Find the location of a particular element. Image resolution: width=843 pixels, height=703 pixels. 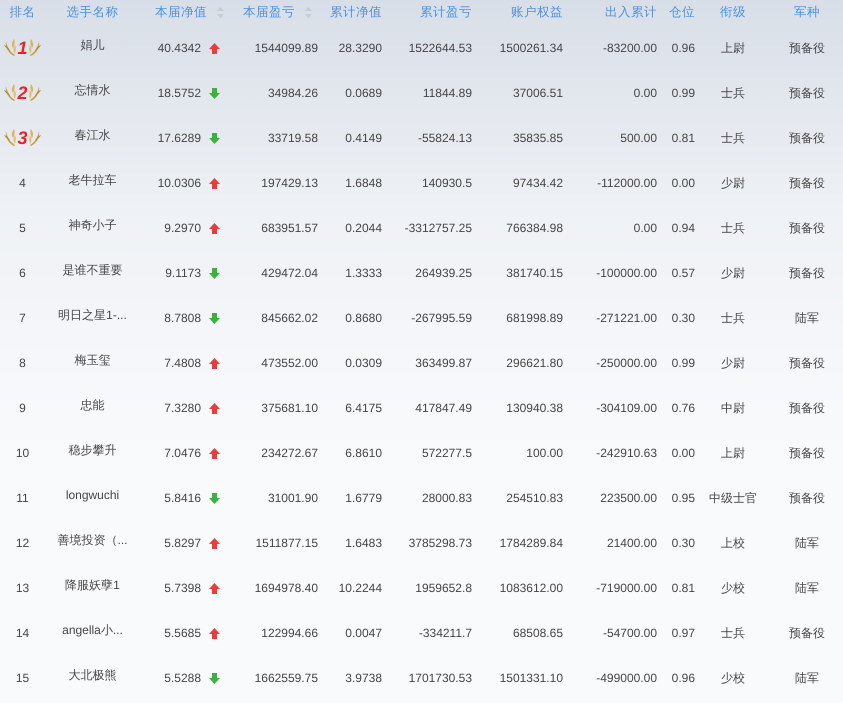

table-cell: 7.3280 is located at coordinates (182, 407).